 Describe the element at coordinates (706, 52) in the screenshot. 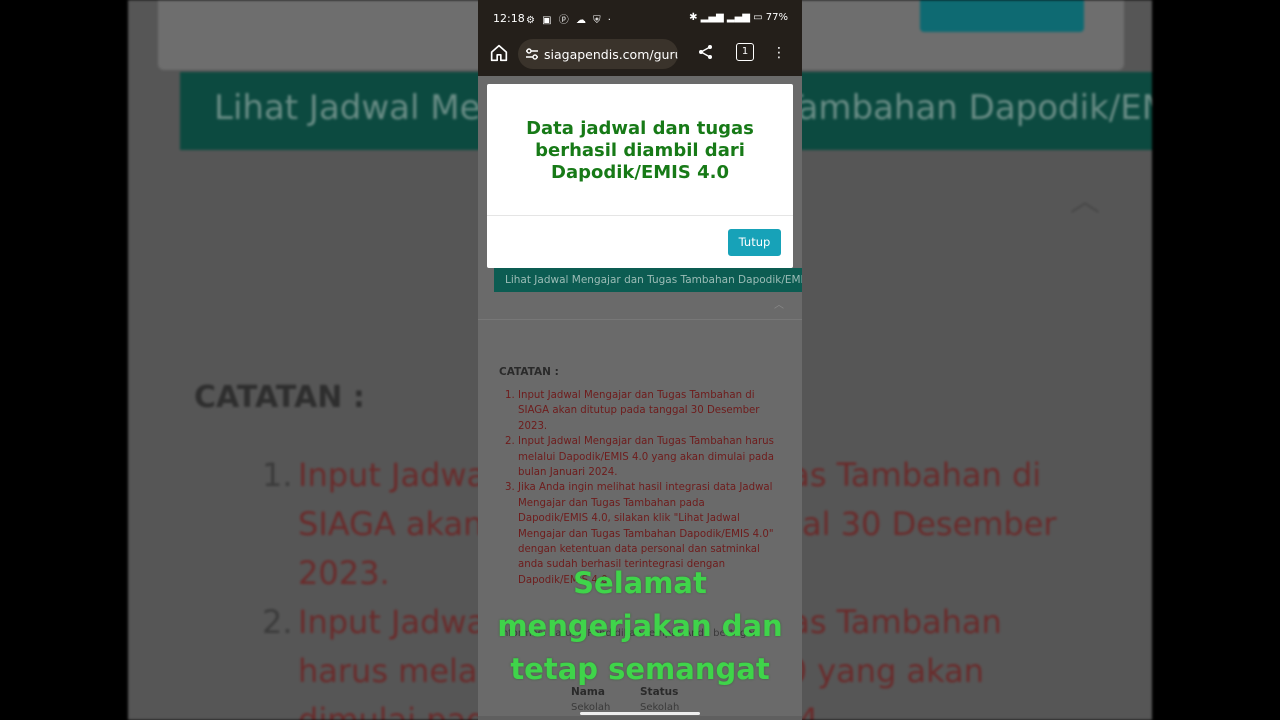

I see `share-icon` at that location.